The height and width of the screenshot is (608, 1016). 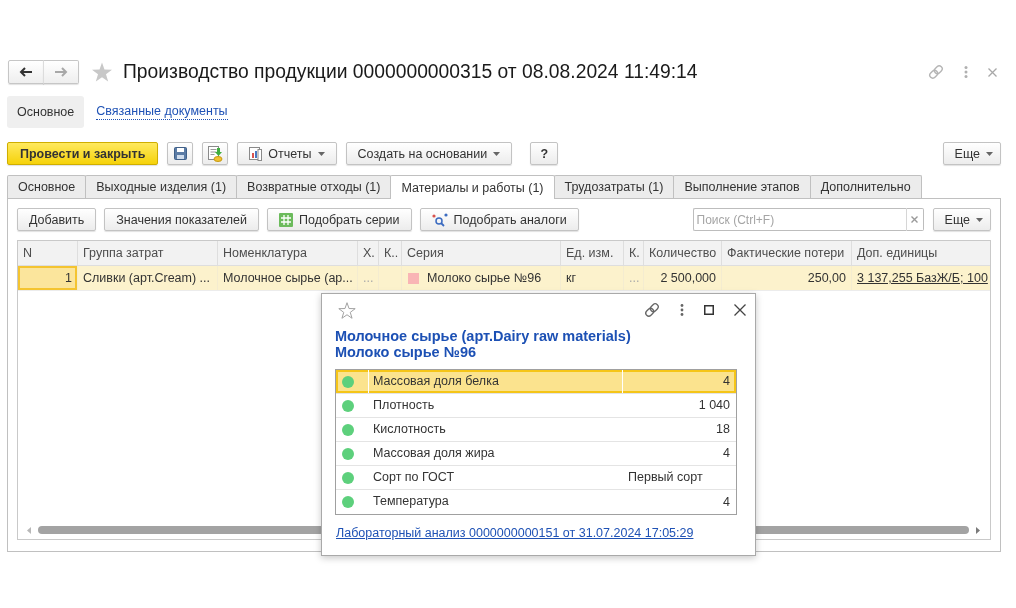 I want to click on indicator-value: 18, so click(x=723, y=429).